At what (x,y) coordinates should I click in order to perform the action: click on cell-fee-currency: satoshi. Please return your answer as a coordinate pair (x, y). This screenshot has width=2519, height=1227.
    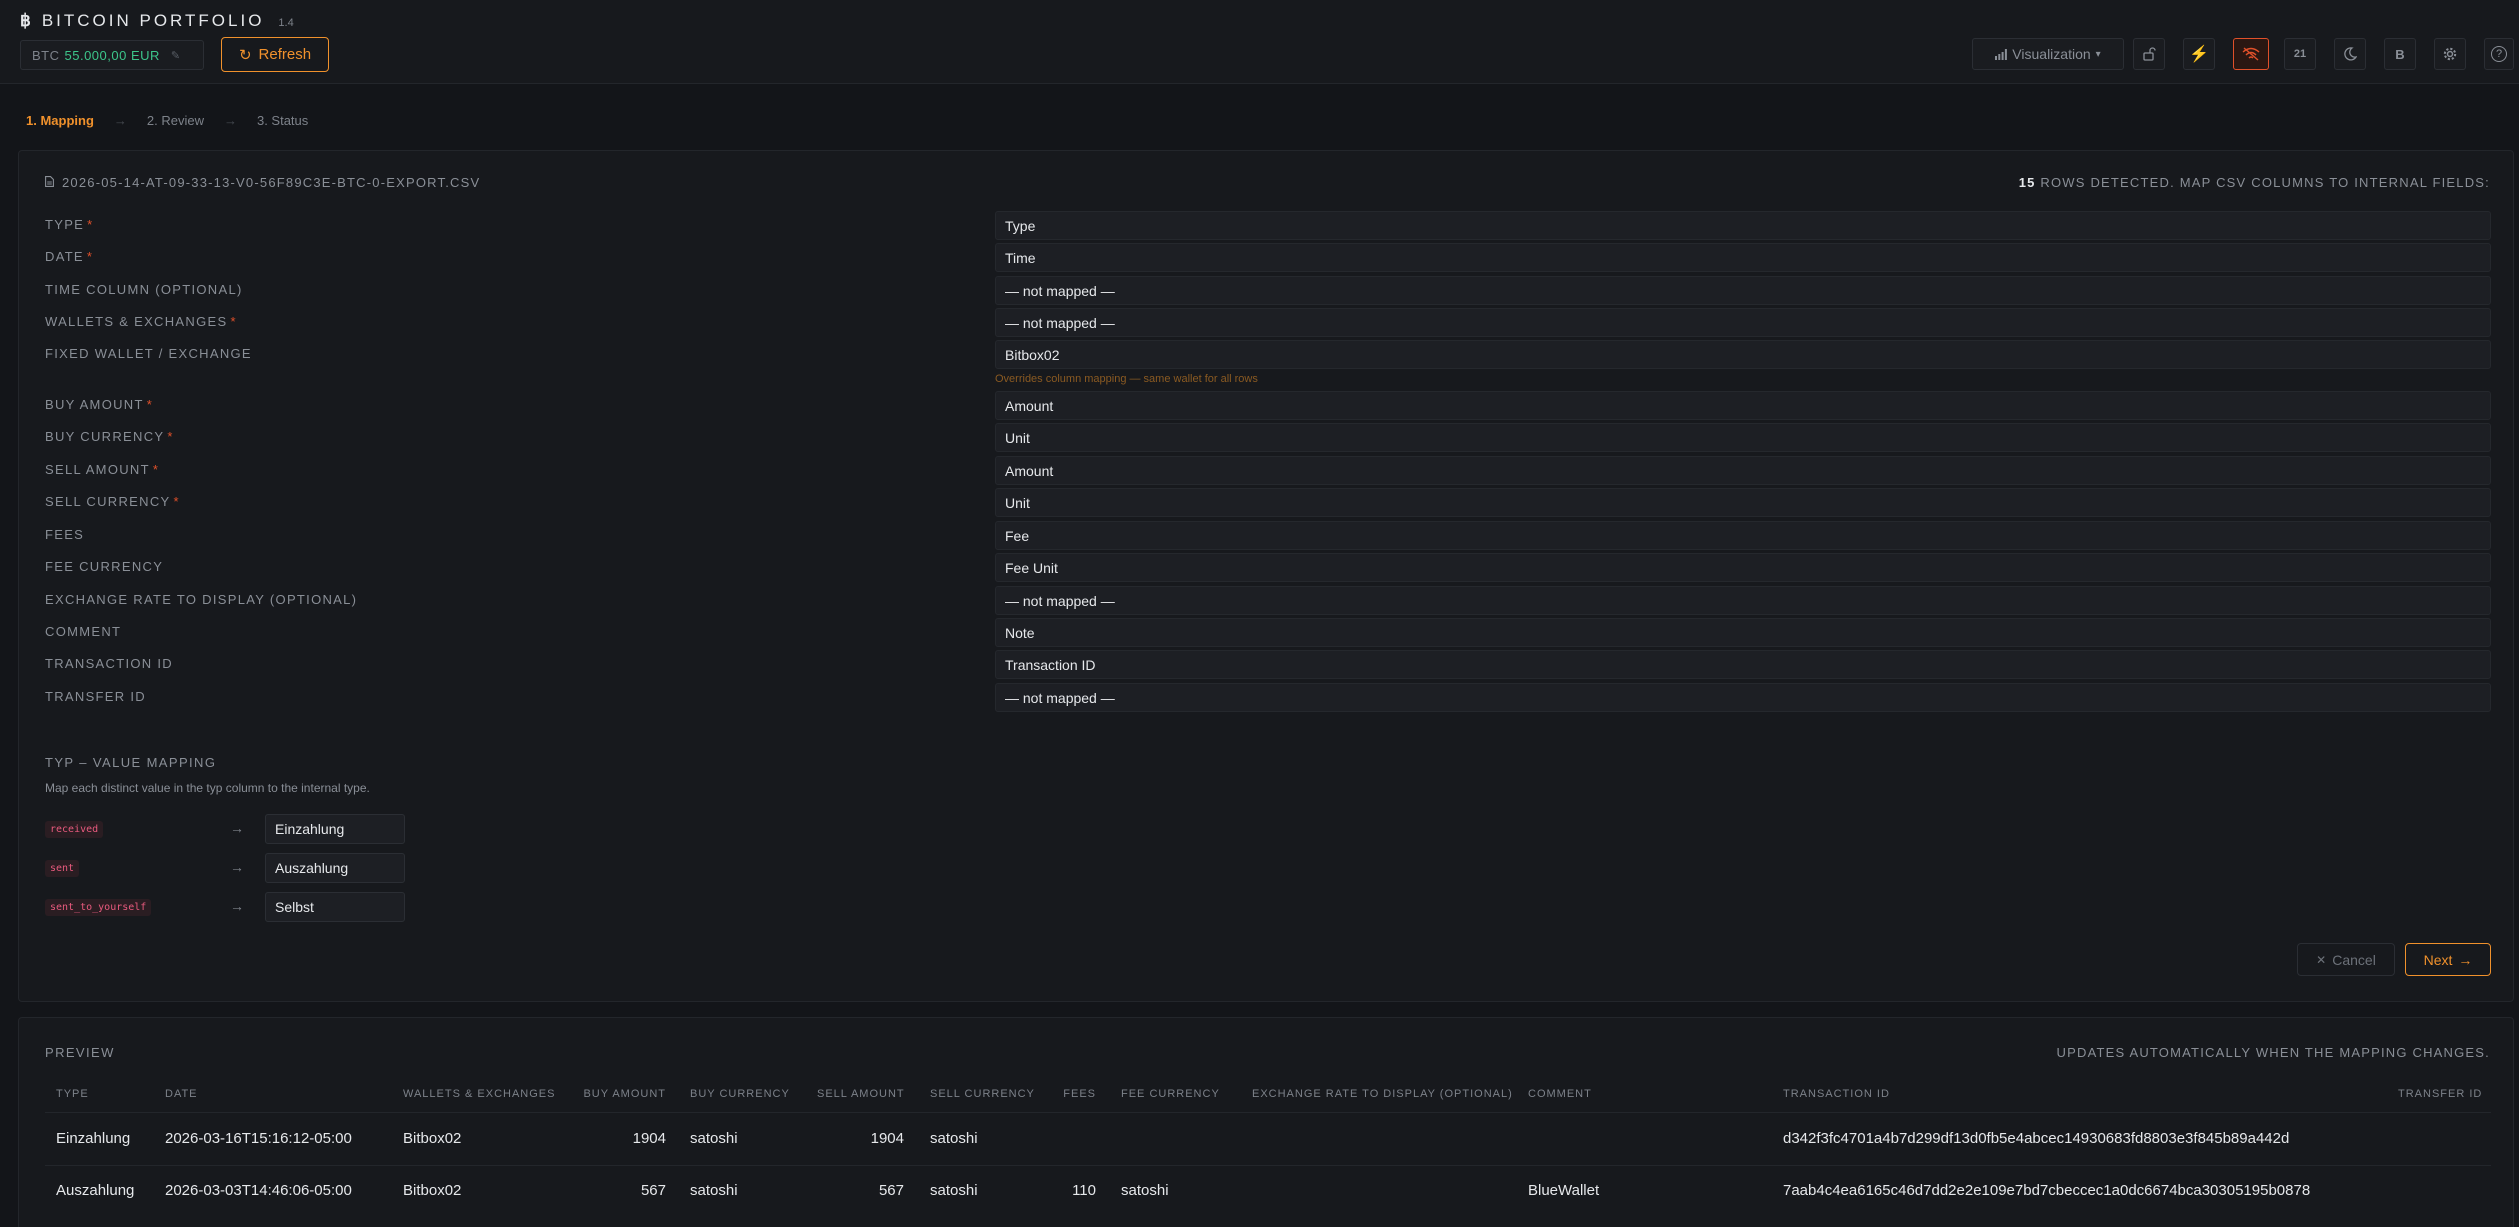
    Looking at the image, I should click on (1145, 1190).